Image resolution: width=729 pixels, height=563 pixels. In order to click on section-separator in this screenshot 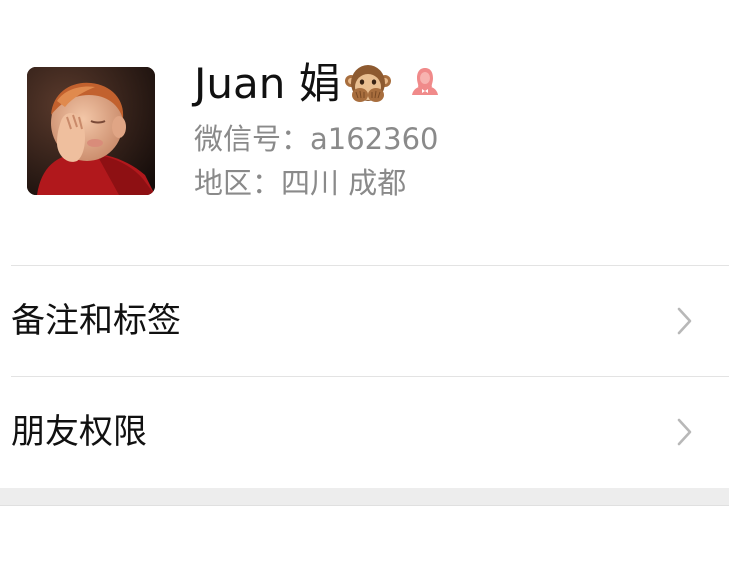, I will do `click(364, 497)`.